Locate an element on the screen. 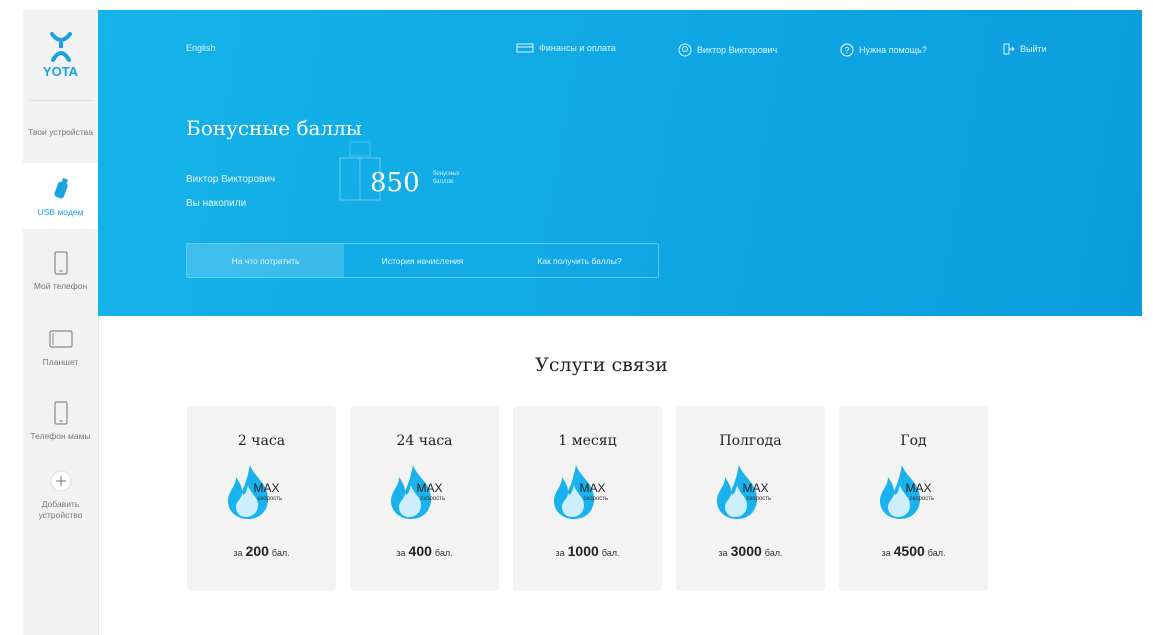 The image size is (1153, 635). section-title: Услуги связи is located at coordinates (601, 365).